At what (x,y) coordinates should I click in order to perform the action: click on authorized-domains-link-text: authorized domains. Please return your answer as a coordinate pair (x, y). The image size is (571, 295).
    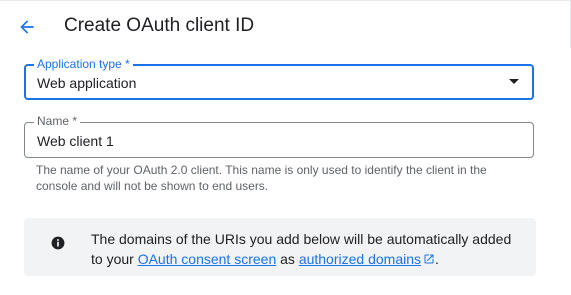
    Looking at the image, I should click on (360, 259).